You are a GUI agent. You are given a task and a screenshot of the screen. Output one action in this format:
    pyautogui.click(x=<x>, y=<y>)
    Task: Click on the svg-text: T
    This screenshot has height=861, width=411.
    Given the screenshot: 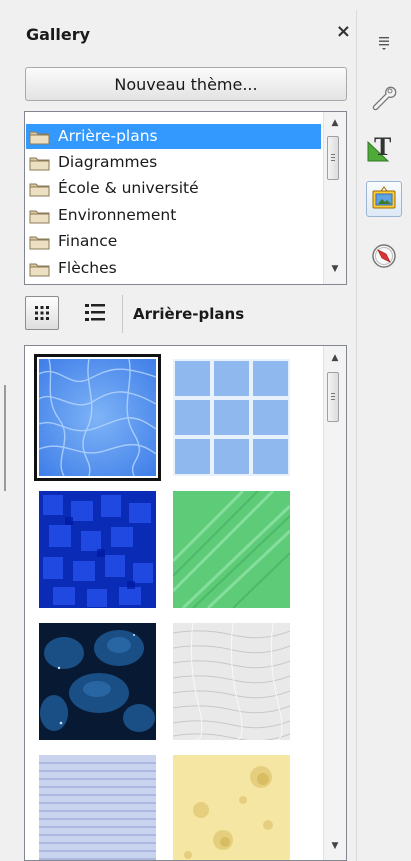 What is the action you would take?
    pyautogui.click(x=382, y=146)
    